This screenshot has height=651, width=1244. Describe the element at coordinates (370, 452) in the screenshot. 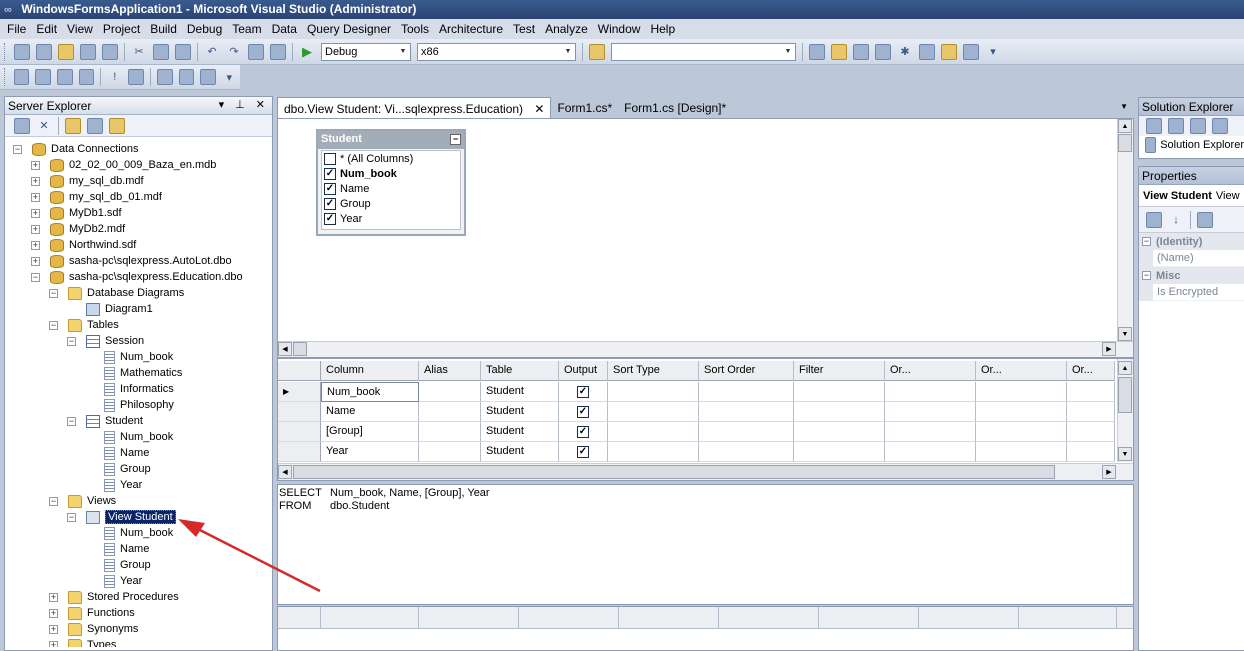

I see `cell-column: Year` at that location.